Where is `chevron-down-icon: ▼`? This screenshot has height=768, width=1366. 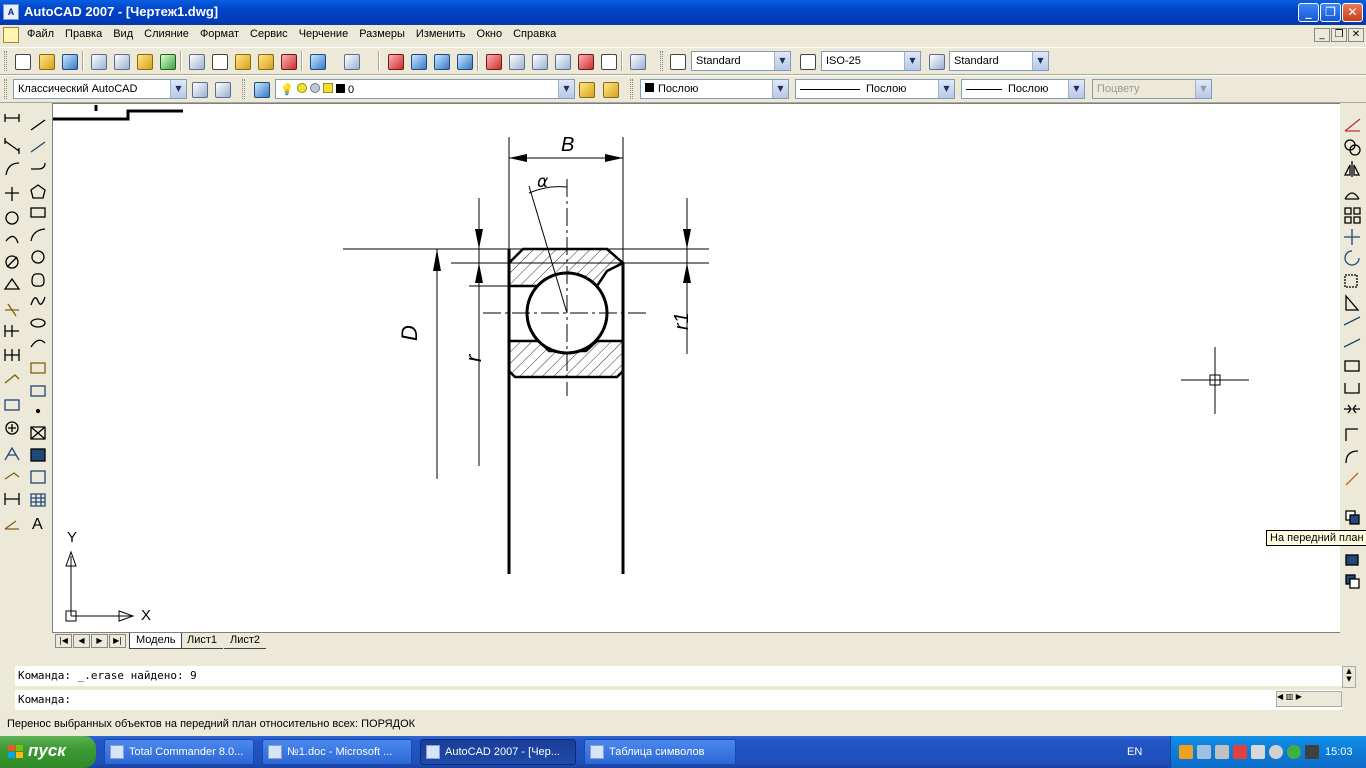
chevron-down-icon: ▼ is located at coordinates (780, 89).